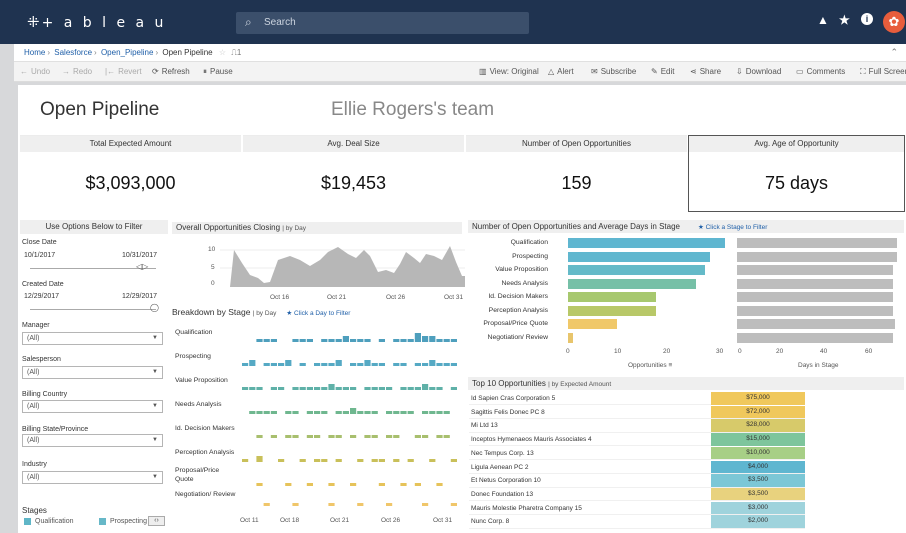 This screenshot has width=906, height=533. I want to click on top10-row: Sagittis Felis Donec PC 8 $72,000, so click(637, 412).